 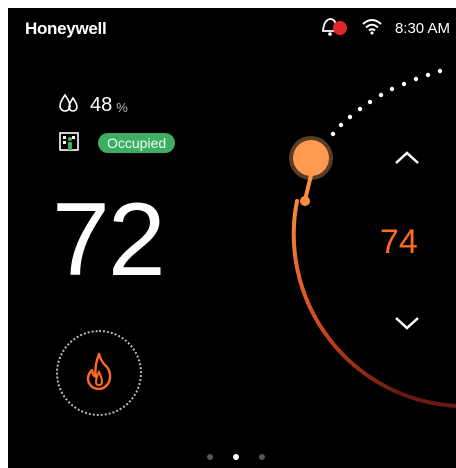 I want to click on chevron-down-icon, so click(x=407, y=325).